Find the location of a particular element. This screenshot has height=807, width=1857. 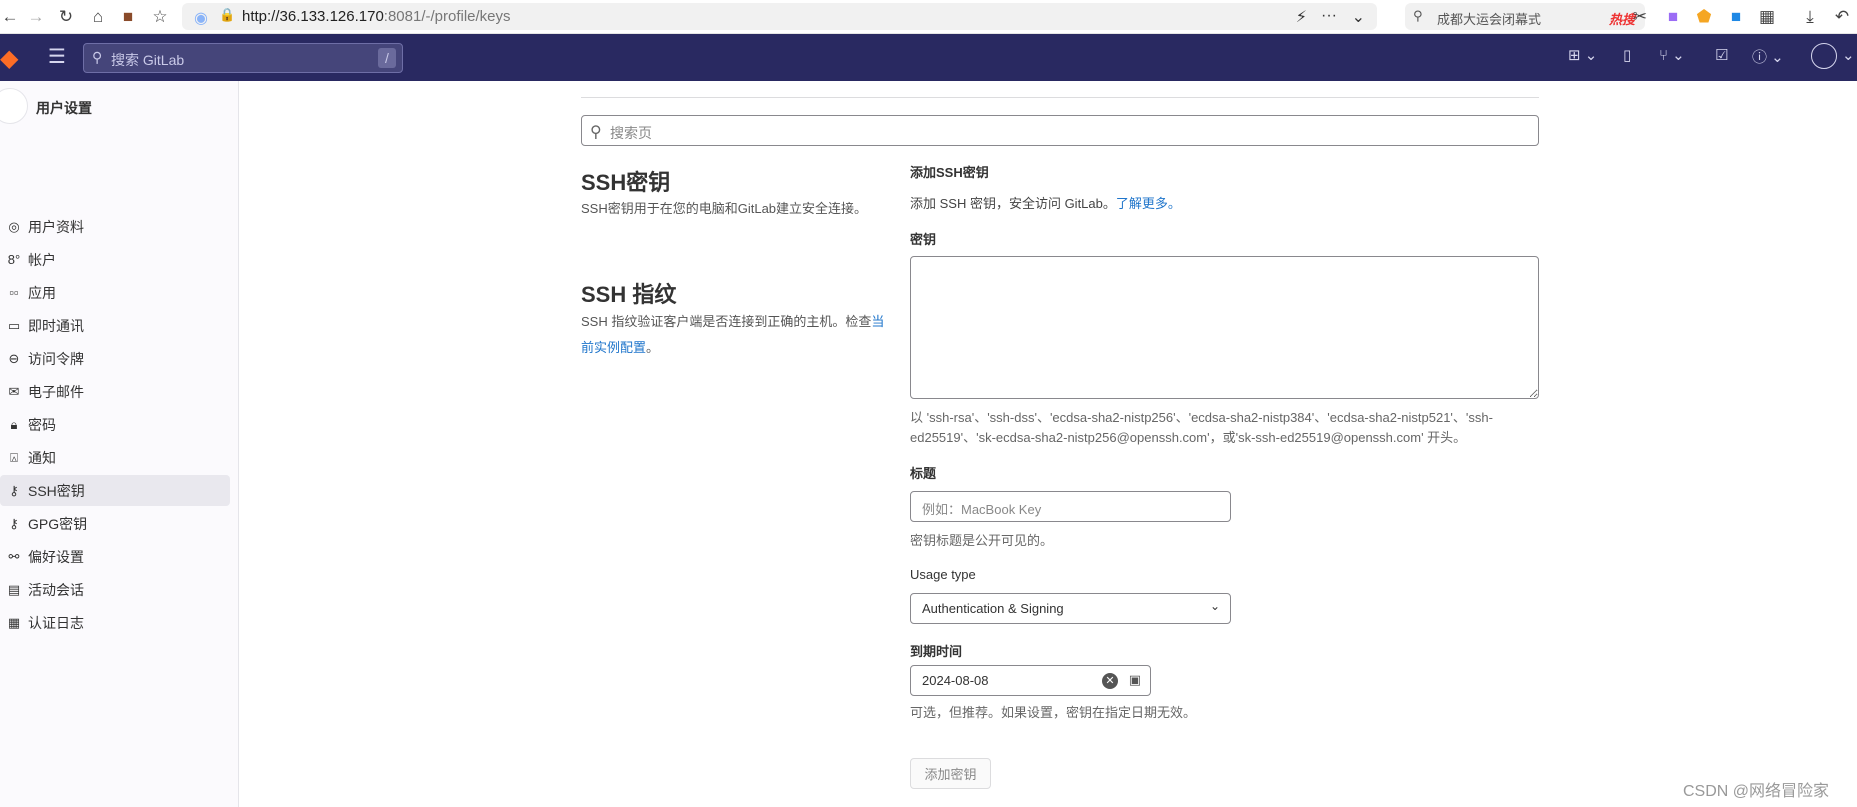

lock-icon: 🔒︎ is located at coordinates (14, 424).